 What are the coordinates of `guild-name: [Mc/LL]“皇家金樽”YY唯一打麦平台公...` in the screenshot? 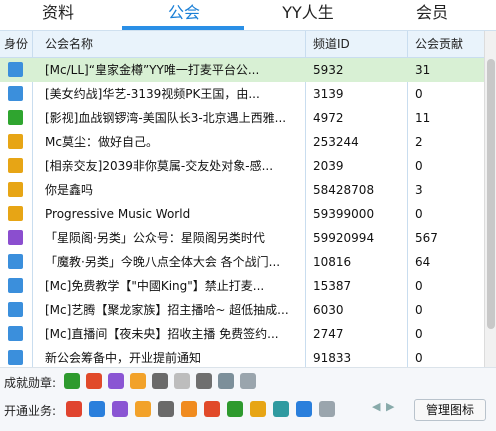 It's located at (174, 70).